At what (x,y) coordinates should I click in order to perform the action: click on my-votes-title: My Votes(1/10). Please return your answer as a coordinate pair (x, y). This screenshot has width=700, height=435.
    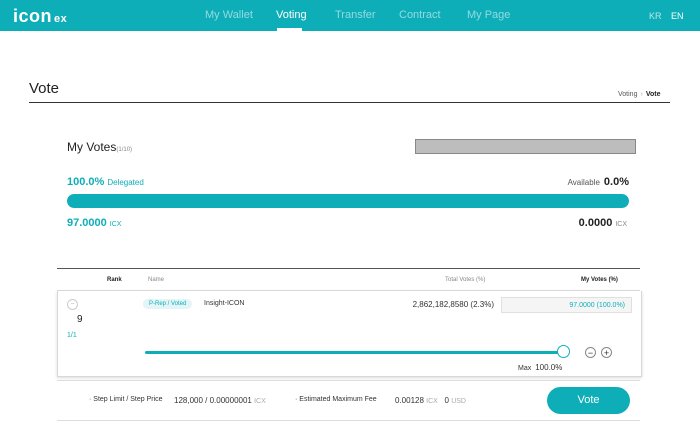
    Looking at the image, I should click on (99, 147).